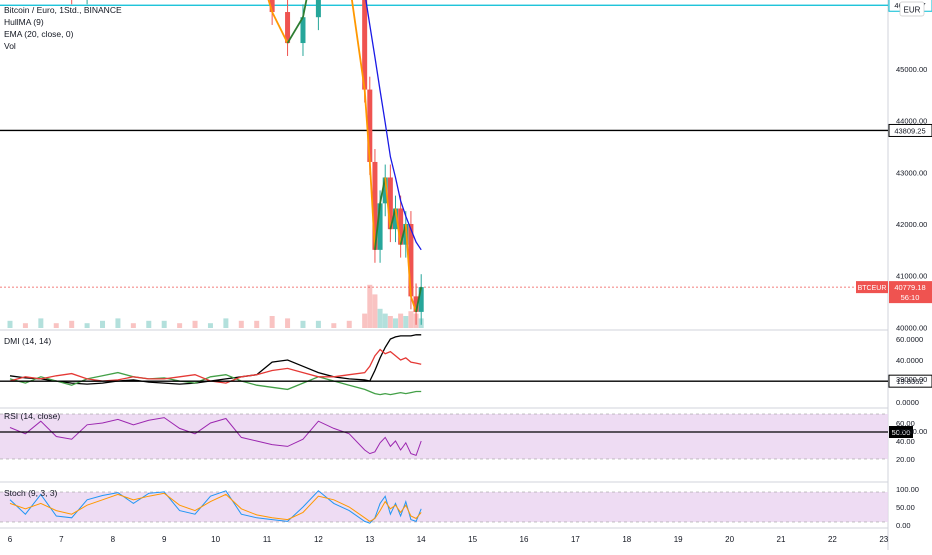 Image resolution: width=932 pixels, height=555 pixels. What do you see at coordinates (626, 539) in the screenshot?
I see `x-tick-label: 18` at bounding box center [626, 539].